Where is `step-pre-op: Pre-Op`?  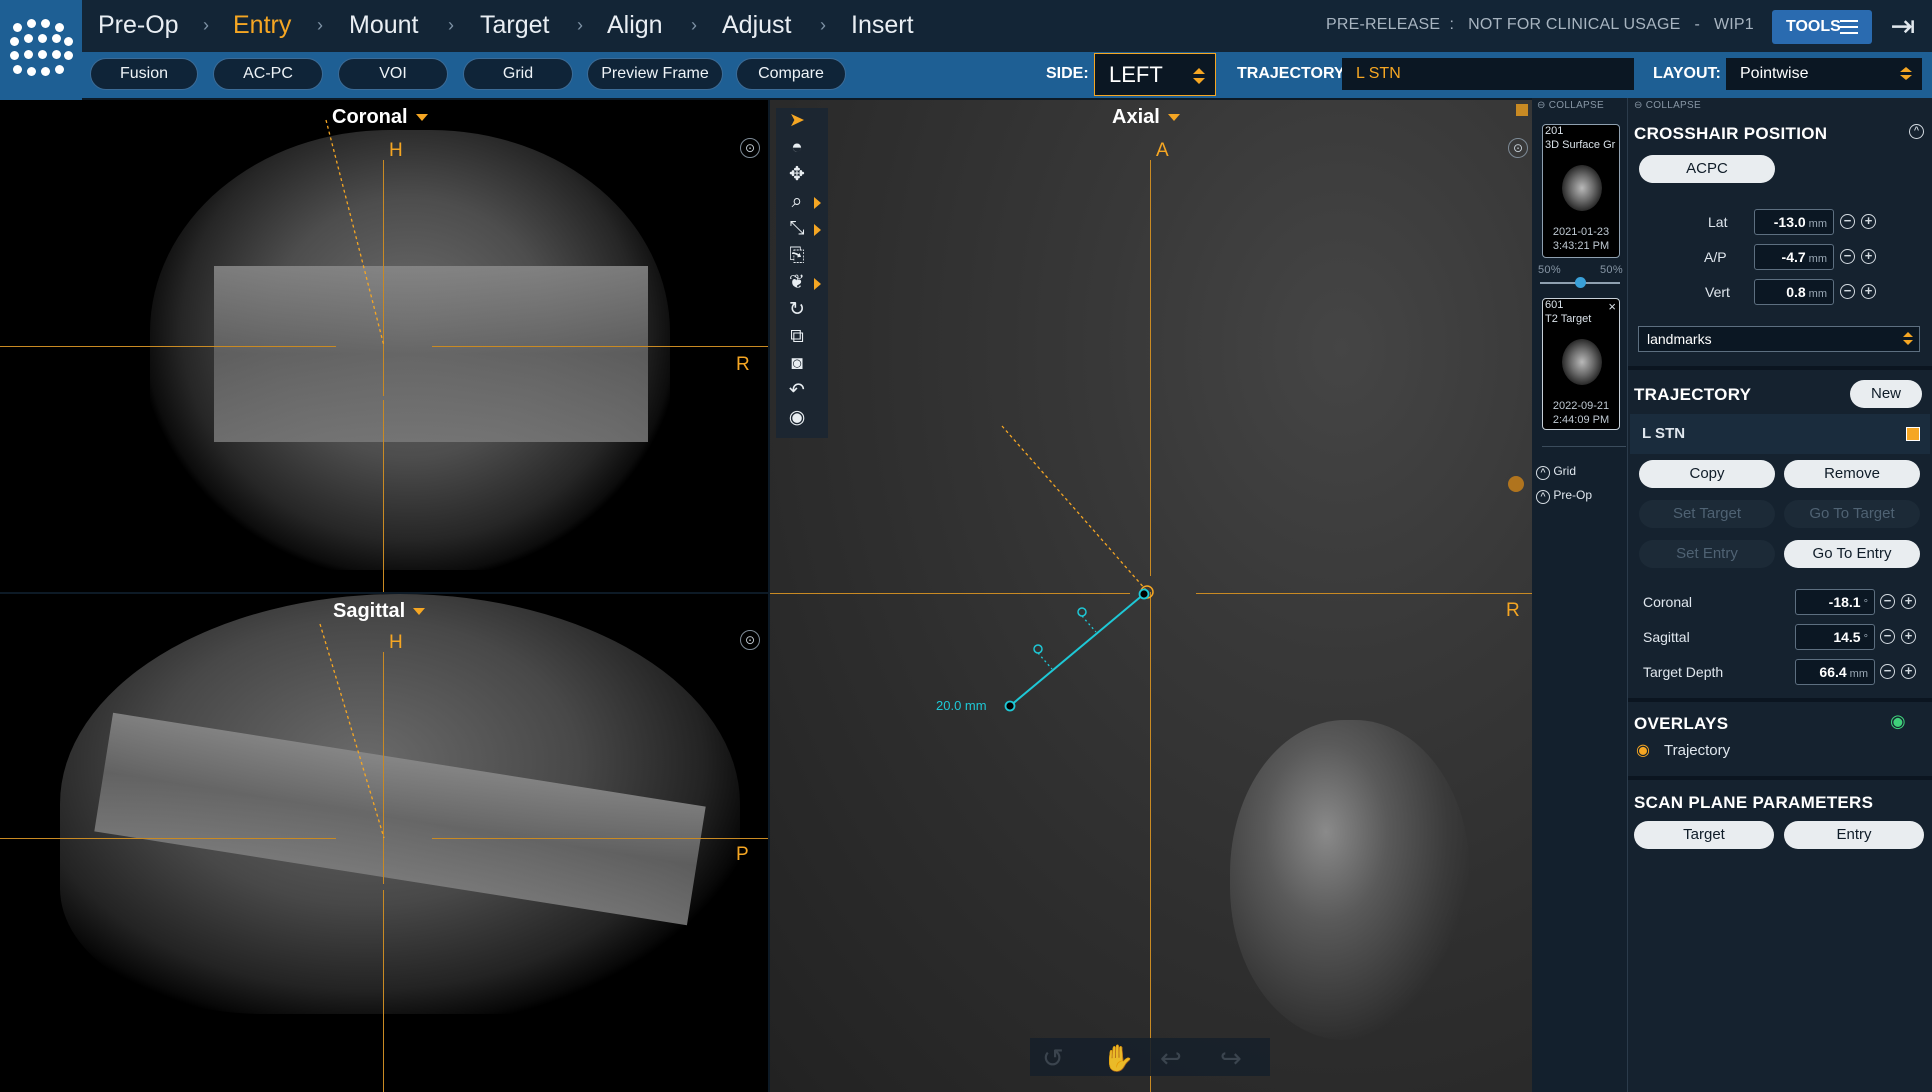
step-pre-op: Pre-Op is located at coordinates (138, 25).